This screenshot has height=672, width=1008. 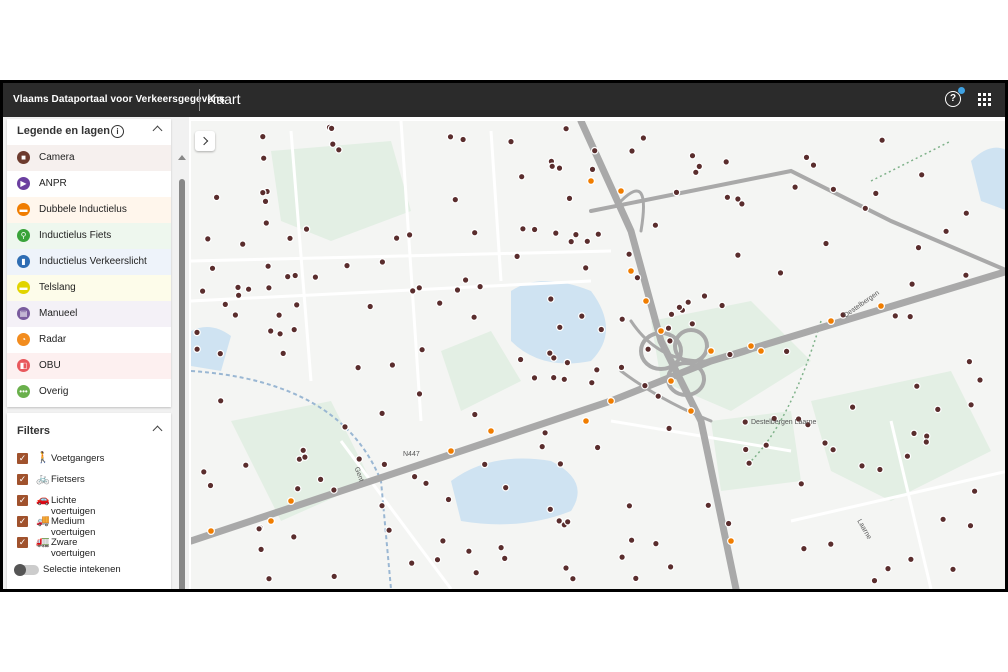 I want to click on filter-checkbox: ✓, so click(x=22, y=542).